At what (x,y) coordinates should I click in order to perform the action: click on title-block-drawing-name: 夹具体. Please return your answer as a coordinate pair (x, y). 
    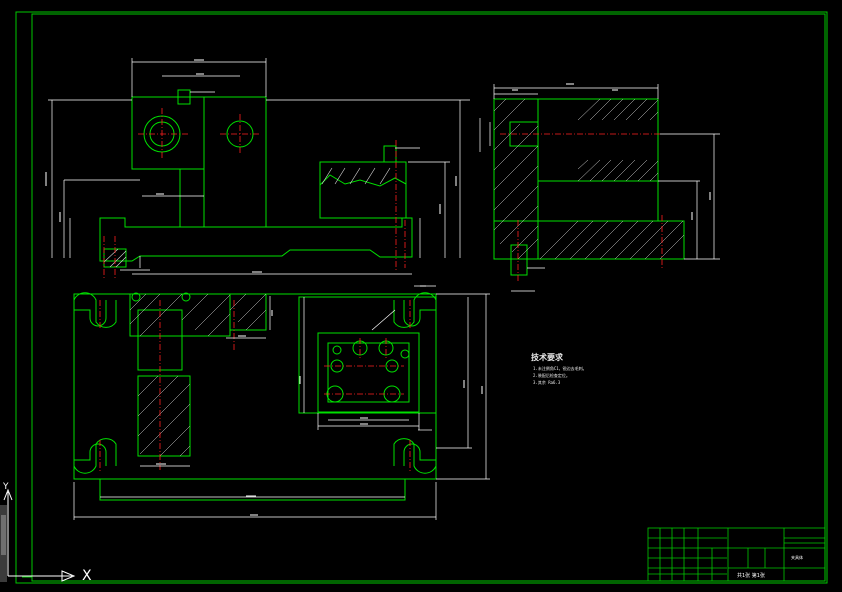
    Looking at the image, I should click on (797, 557).